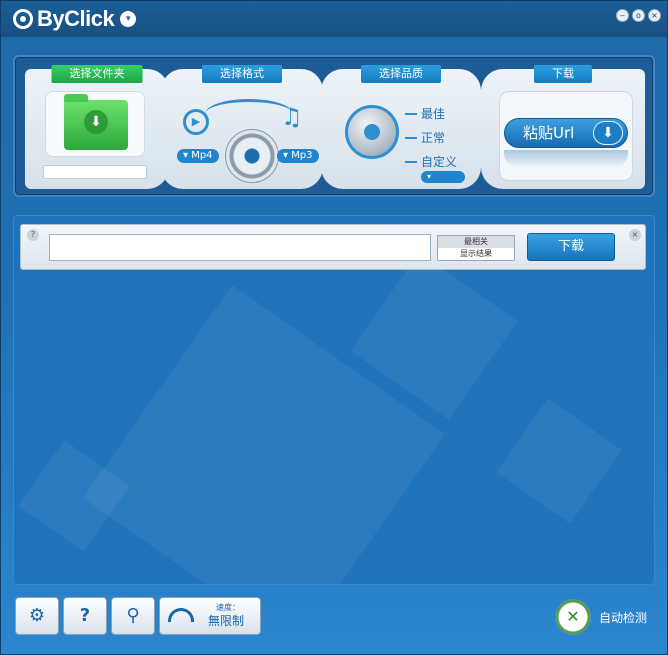 This screenshot has height=655, width=668. Describe the element at coordinates (566, 159) in the screenshot. I see `button-reflection` at that location.